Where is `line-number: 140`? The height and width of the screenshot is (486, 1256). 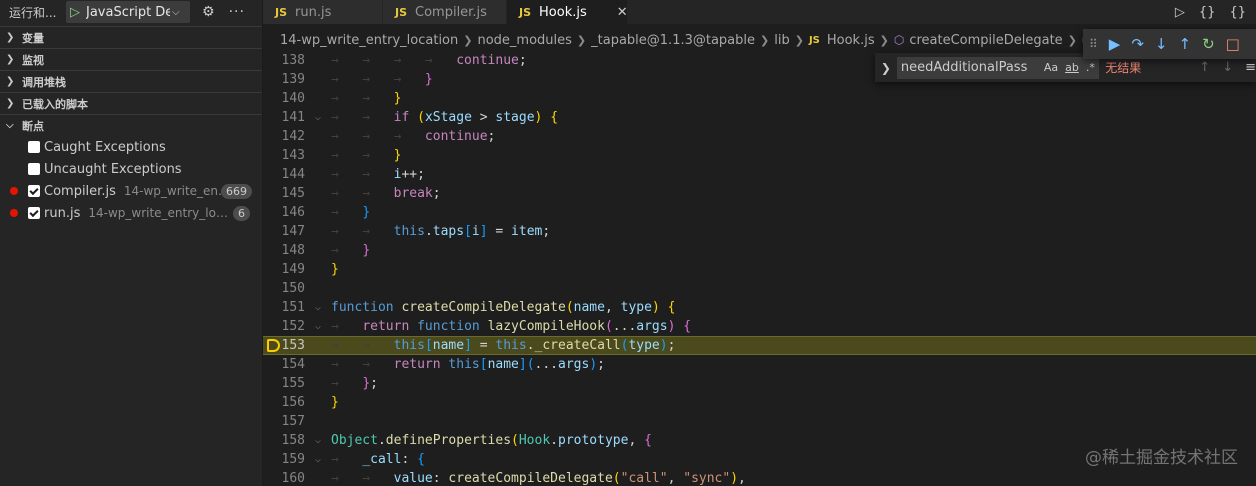 line-number: 140 is located at coordinates (293, 98).